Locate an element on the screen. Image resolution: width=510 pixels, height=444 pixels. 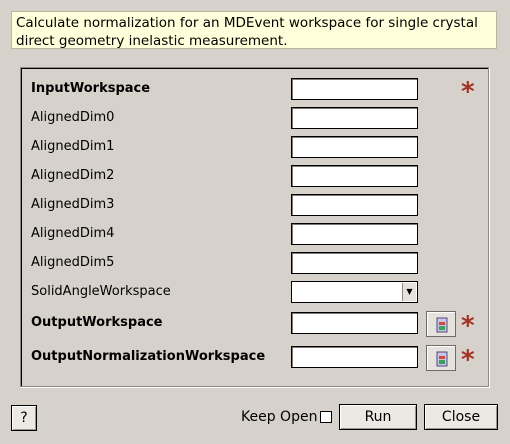
help-button: ? is located at coordinates (24, 418).